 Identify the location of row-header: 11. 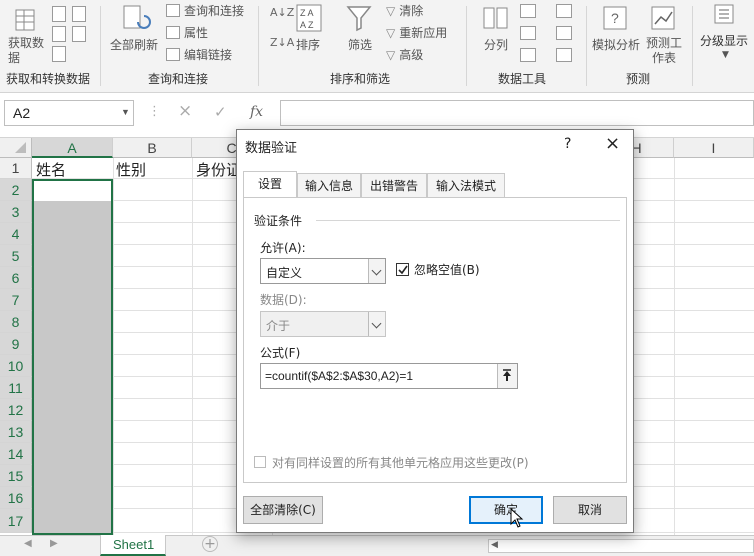
(16, 388).